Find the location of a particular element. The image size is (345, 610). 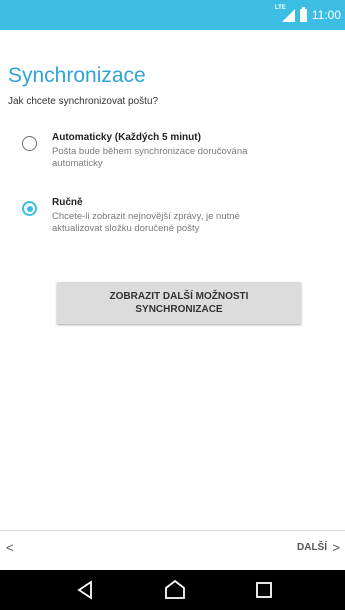

navigation-bar is located at coordinates (172, 590).